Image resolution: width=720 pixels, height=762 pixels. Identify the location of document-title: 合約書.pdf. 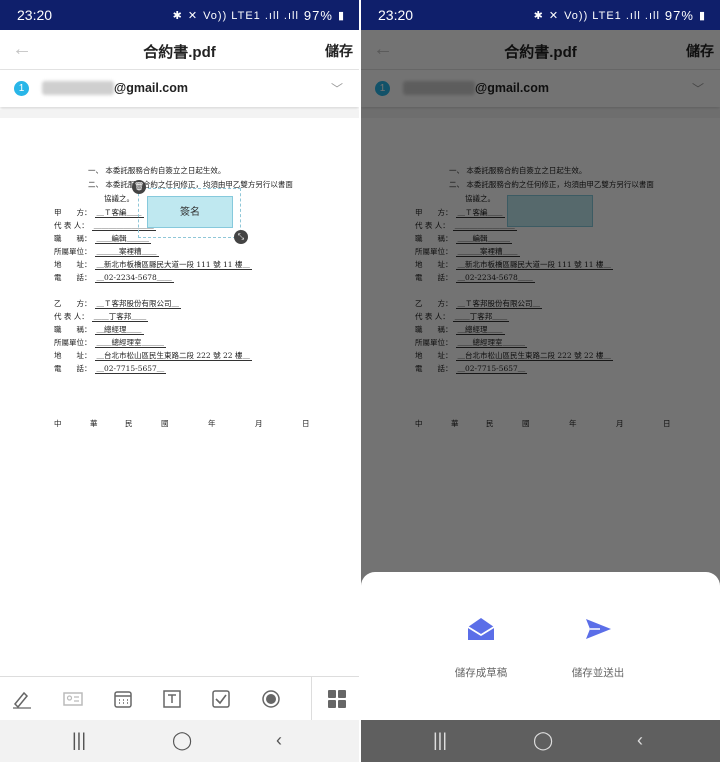
(179, 52).